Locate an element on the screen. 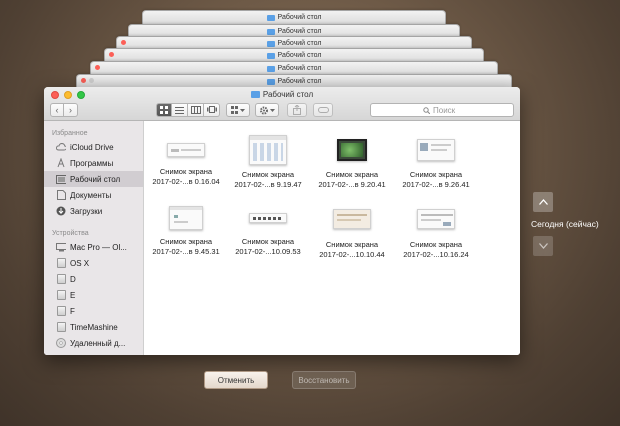 The width and height of the screenshot is (620, 426). file-name-line2: 2017-02-...в 9.26.41 is located at coordinates (436, 184).